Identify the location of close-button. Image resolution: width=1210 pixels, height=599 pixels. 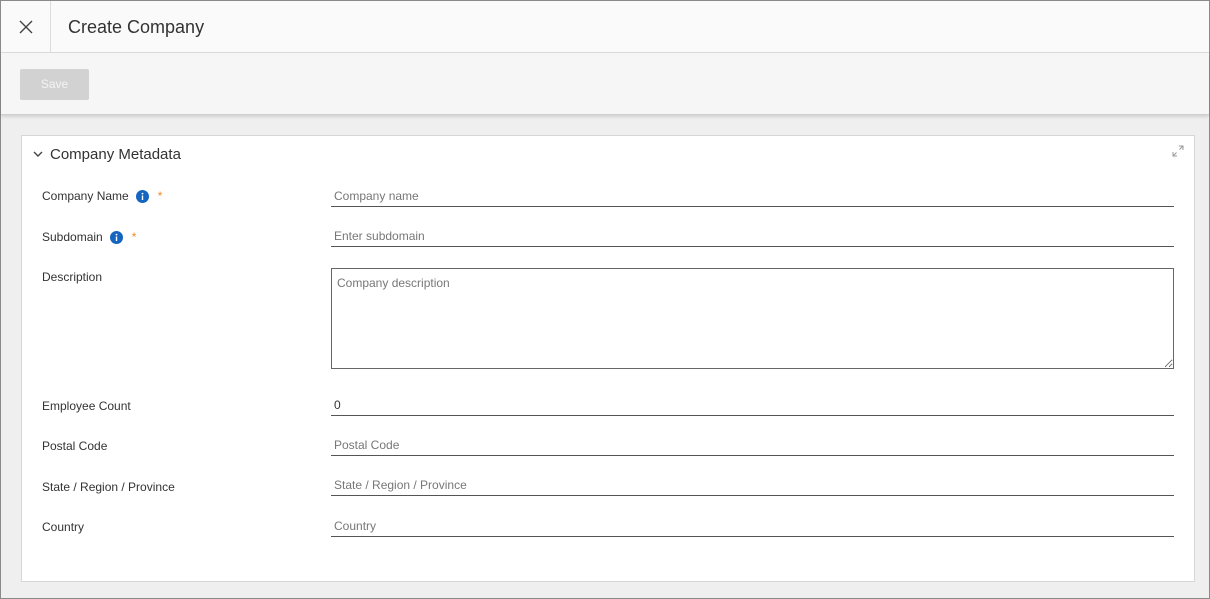
(26, 27).